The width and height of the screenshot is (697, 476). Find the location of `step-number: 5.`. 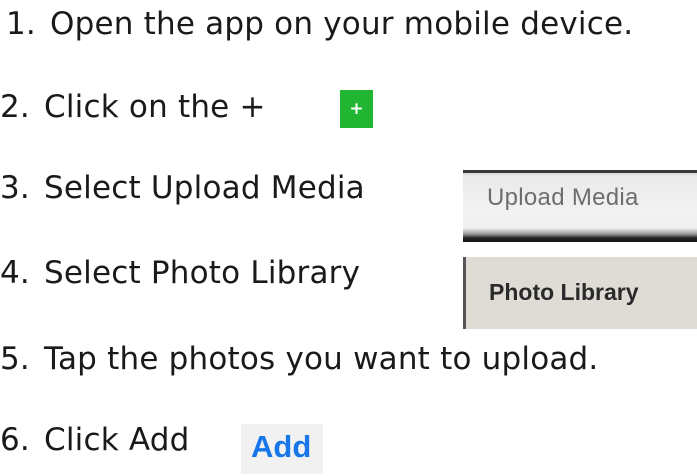

step-number: 5. is located at coordinates (15, 359).